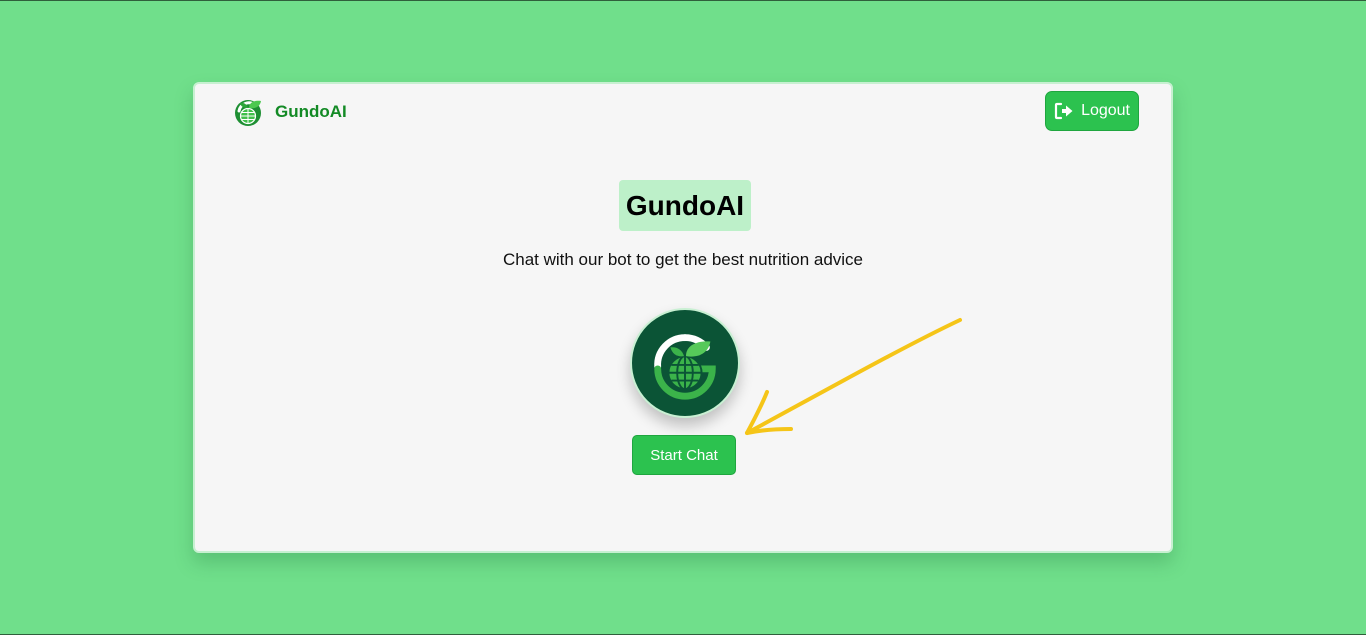 This screenshot has height=635, width=1366. What do you see at coordinates (1105, 110) in the screenshot?
I see `logout-label: Logout` at bounding box center [1105, 110].